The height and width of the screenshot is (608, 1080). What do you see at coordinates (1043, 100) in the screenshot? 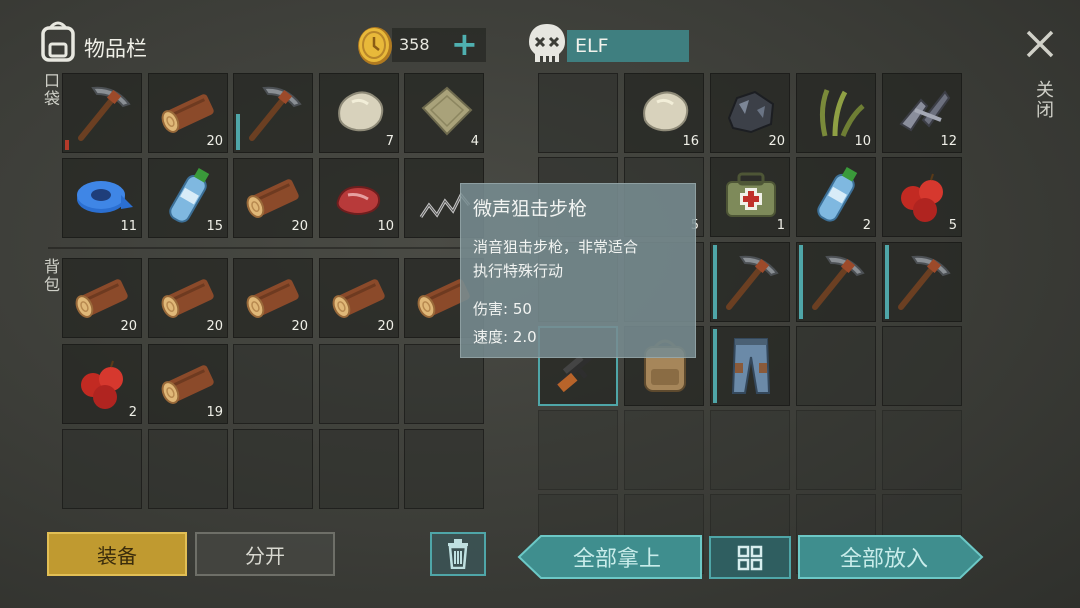
I see `close-label: 关闭` at bounding box center [1043, 100].